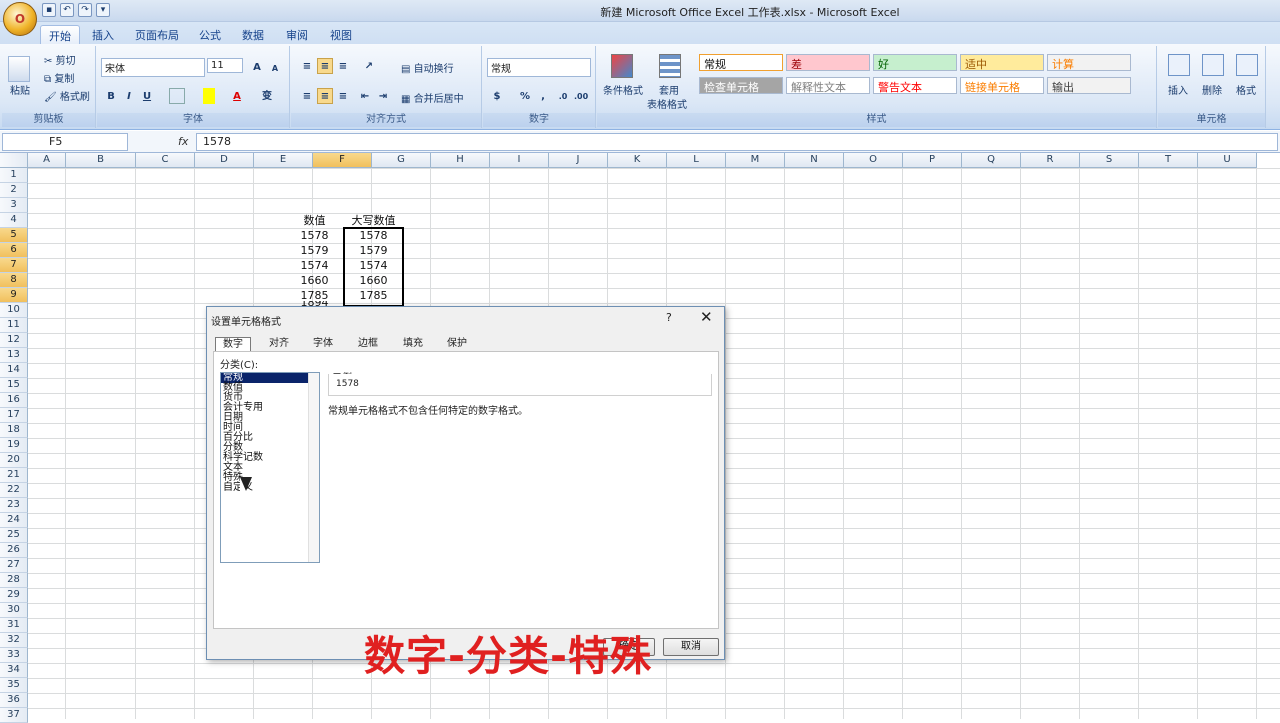 This screenshot has height=723, width=1280. I want to click on align-left-icon: ≡, so click(307, 96).